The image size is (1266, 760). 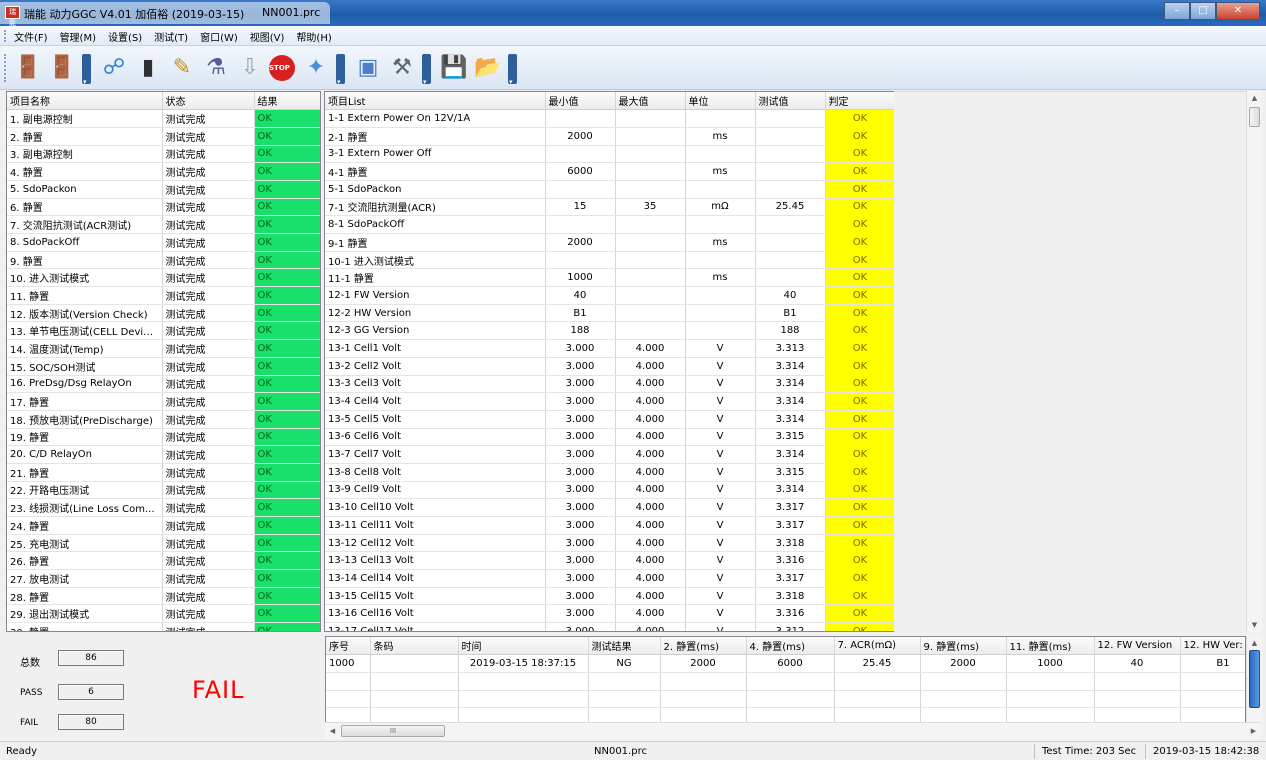 What do you see at coordinates (287, 101) in the screenshot?
I see `steps-column-header: 结果` at bounding box center [287, 101].